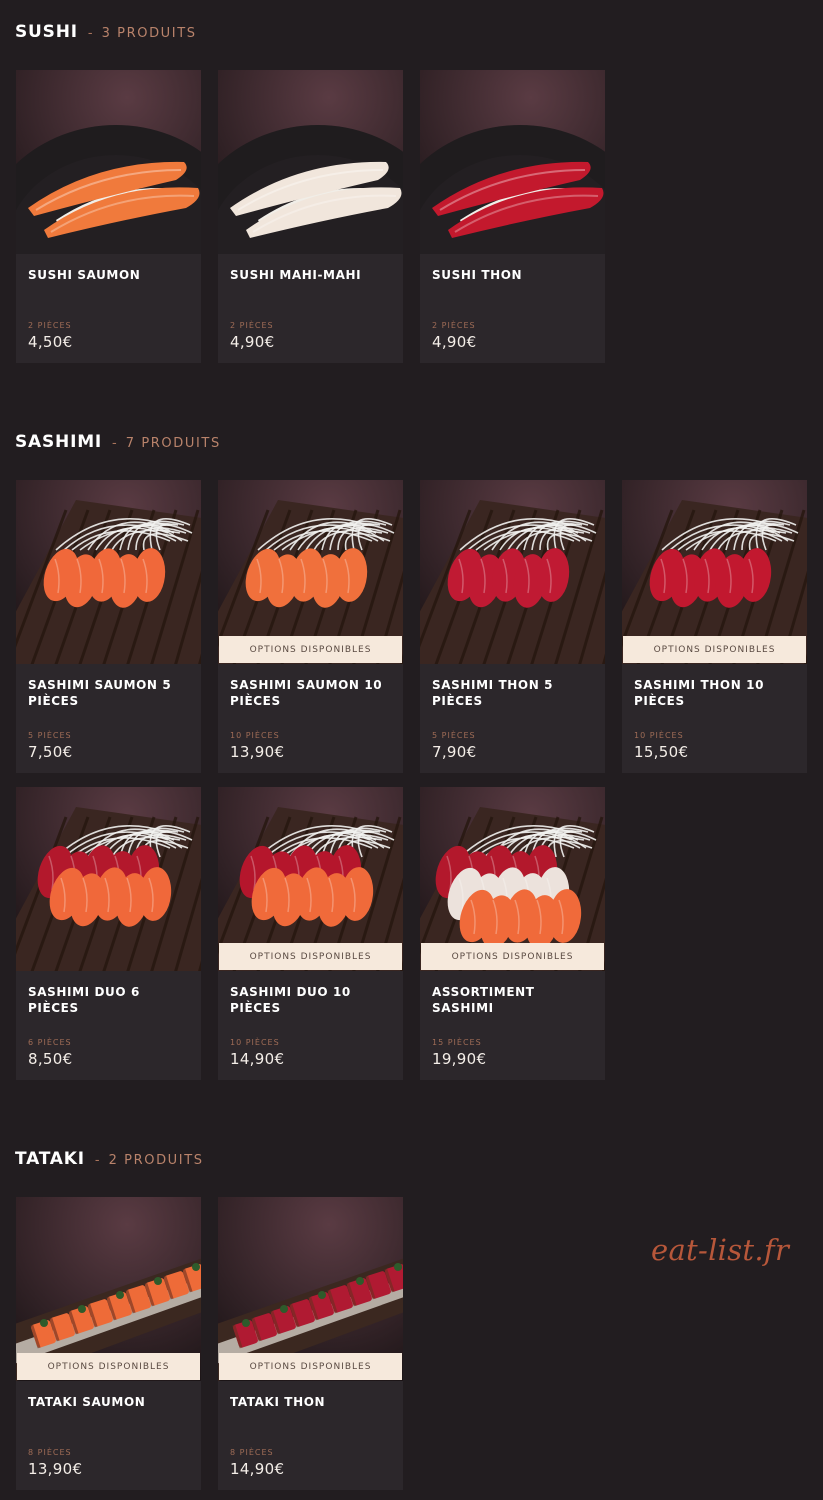 Image resolution: width=823 pixels, height=1500 pixels. What do you see at coordinates (457, 1042) in the screenshot?
I see `product-pieces: 15 PIÈCES` at bounding box center [457, 1042].